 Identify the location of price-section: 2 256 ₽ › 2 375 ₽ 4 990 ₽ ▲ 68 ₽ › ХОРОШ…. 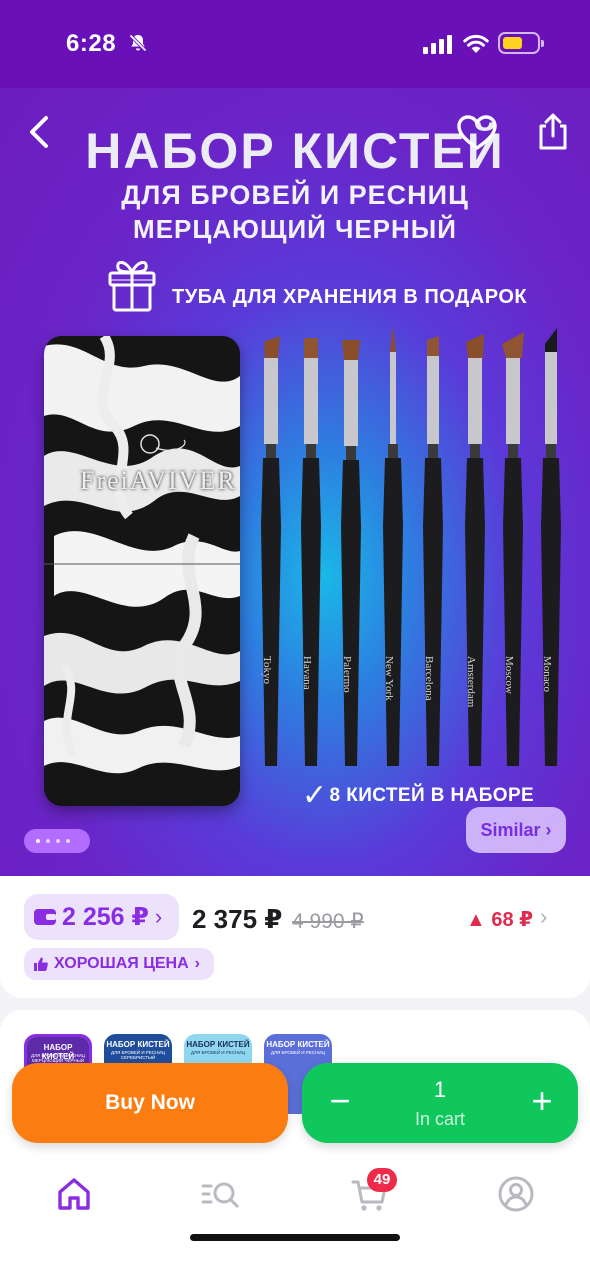
(295, 937).